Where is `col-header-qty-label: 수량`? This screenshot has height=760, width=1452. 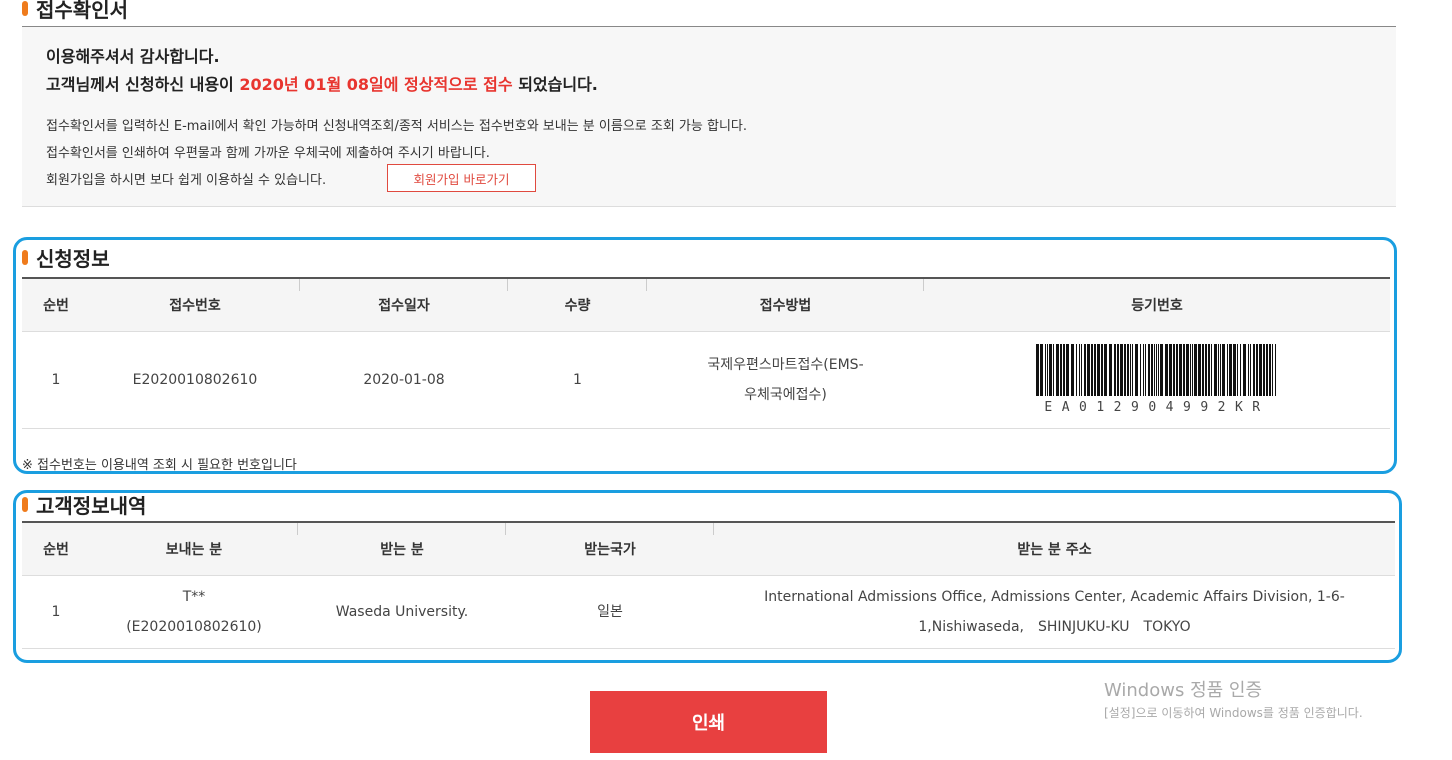 col-header-qty-label: 수량 is located at coordinates (577, 306).